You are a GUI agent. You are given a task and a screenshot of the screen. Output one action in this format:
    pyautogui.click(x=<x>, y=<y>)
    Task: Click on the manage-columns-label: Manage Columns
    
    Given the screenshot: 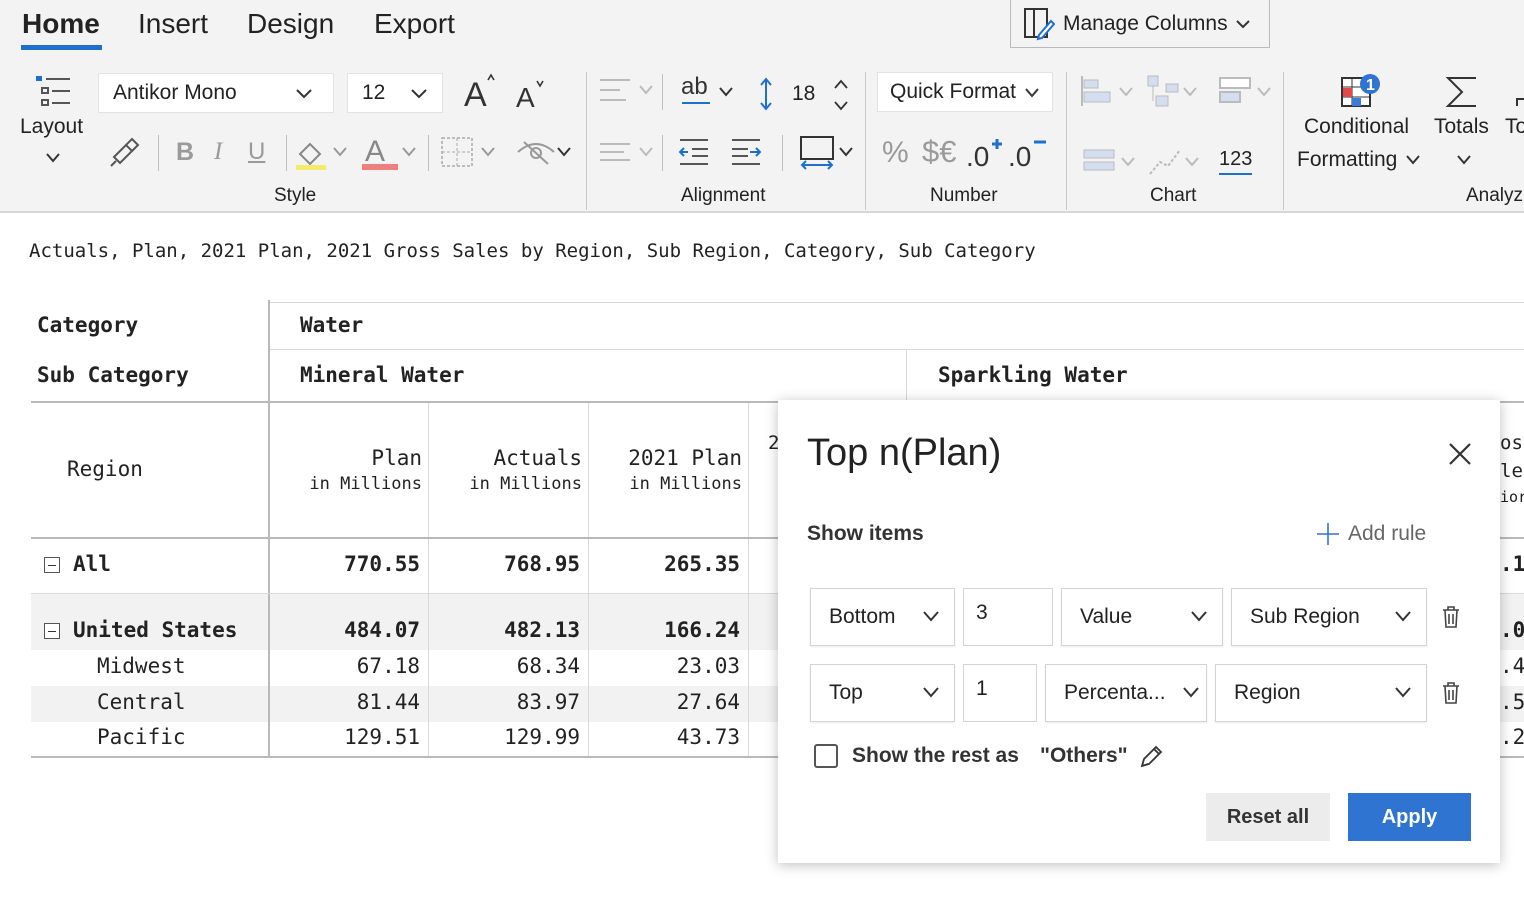 What is the action you would take?
    pyautogui.click(x=1145, y=23)
    